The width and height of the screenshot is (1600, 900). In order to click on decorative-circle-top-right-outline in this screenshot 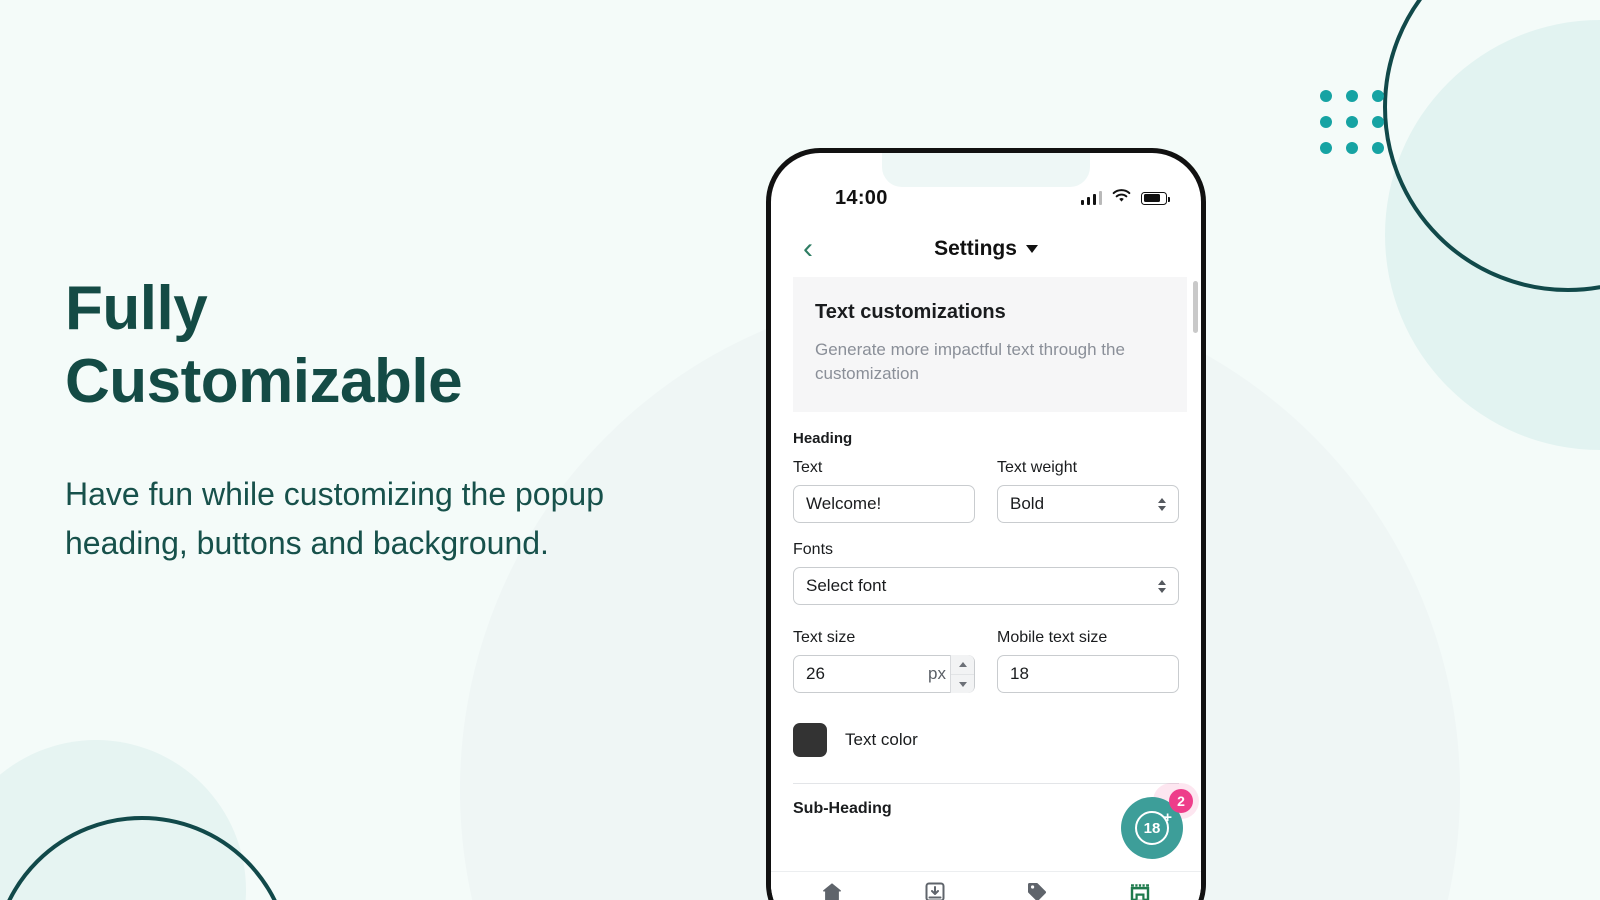, I will do `click(1491, 146)`.